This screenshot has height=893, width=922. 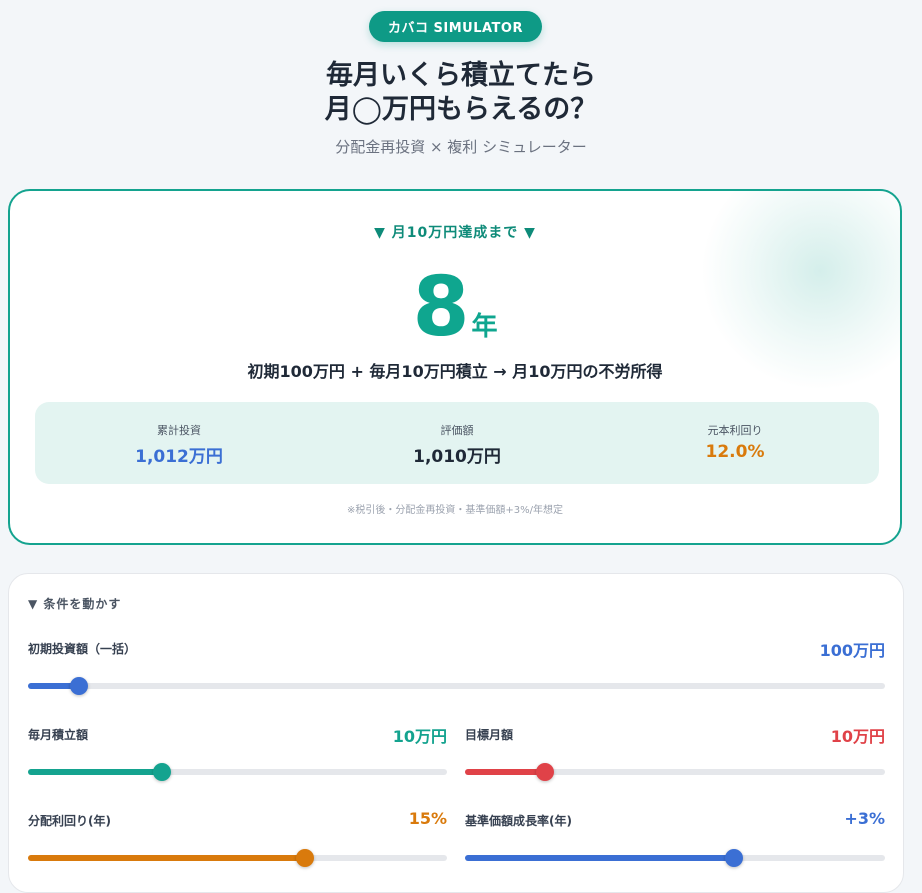 What do you see at coordinates (461, 109) in the screenshot?
I see `page-title-line2: 月◯万円もらえるの？` at bounding box center [461, 109].